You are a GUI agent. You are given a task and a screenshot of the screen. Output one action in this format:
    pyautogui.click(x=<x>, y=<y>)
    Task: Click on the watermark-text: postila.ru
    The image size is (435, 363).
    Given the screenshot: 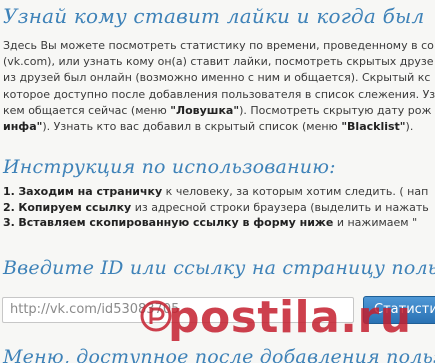 What is the action you would take?
    pyautogui.click(x=290, y=317)
    